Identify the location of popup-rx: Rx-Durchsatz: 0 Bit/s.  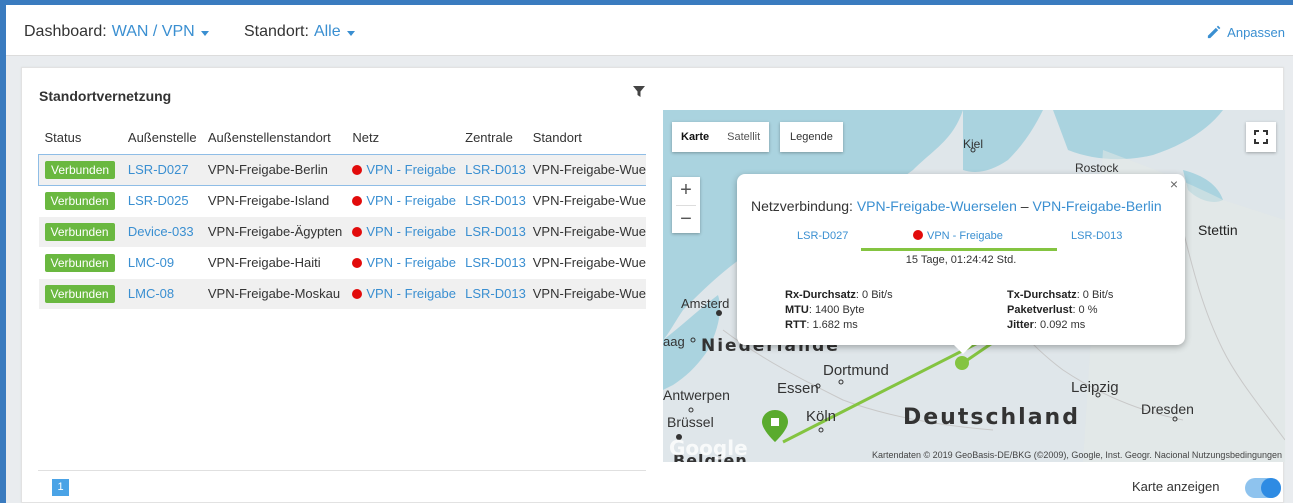
(839, 295).